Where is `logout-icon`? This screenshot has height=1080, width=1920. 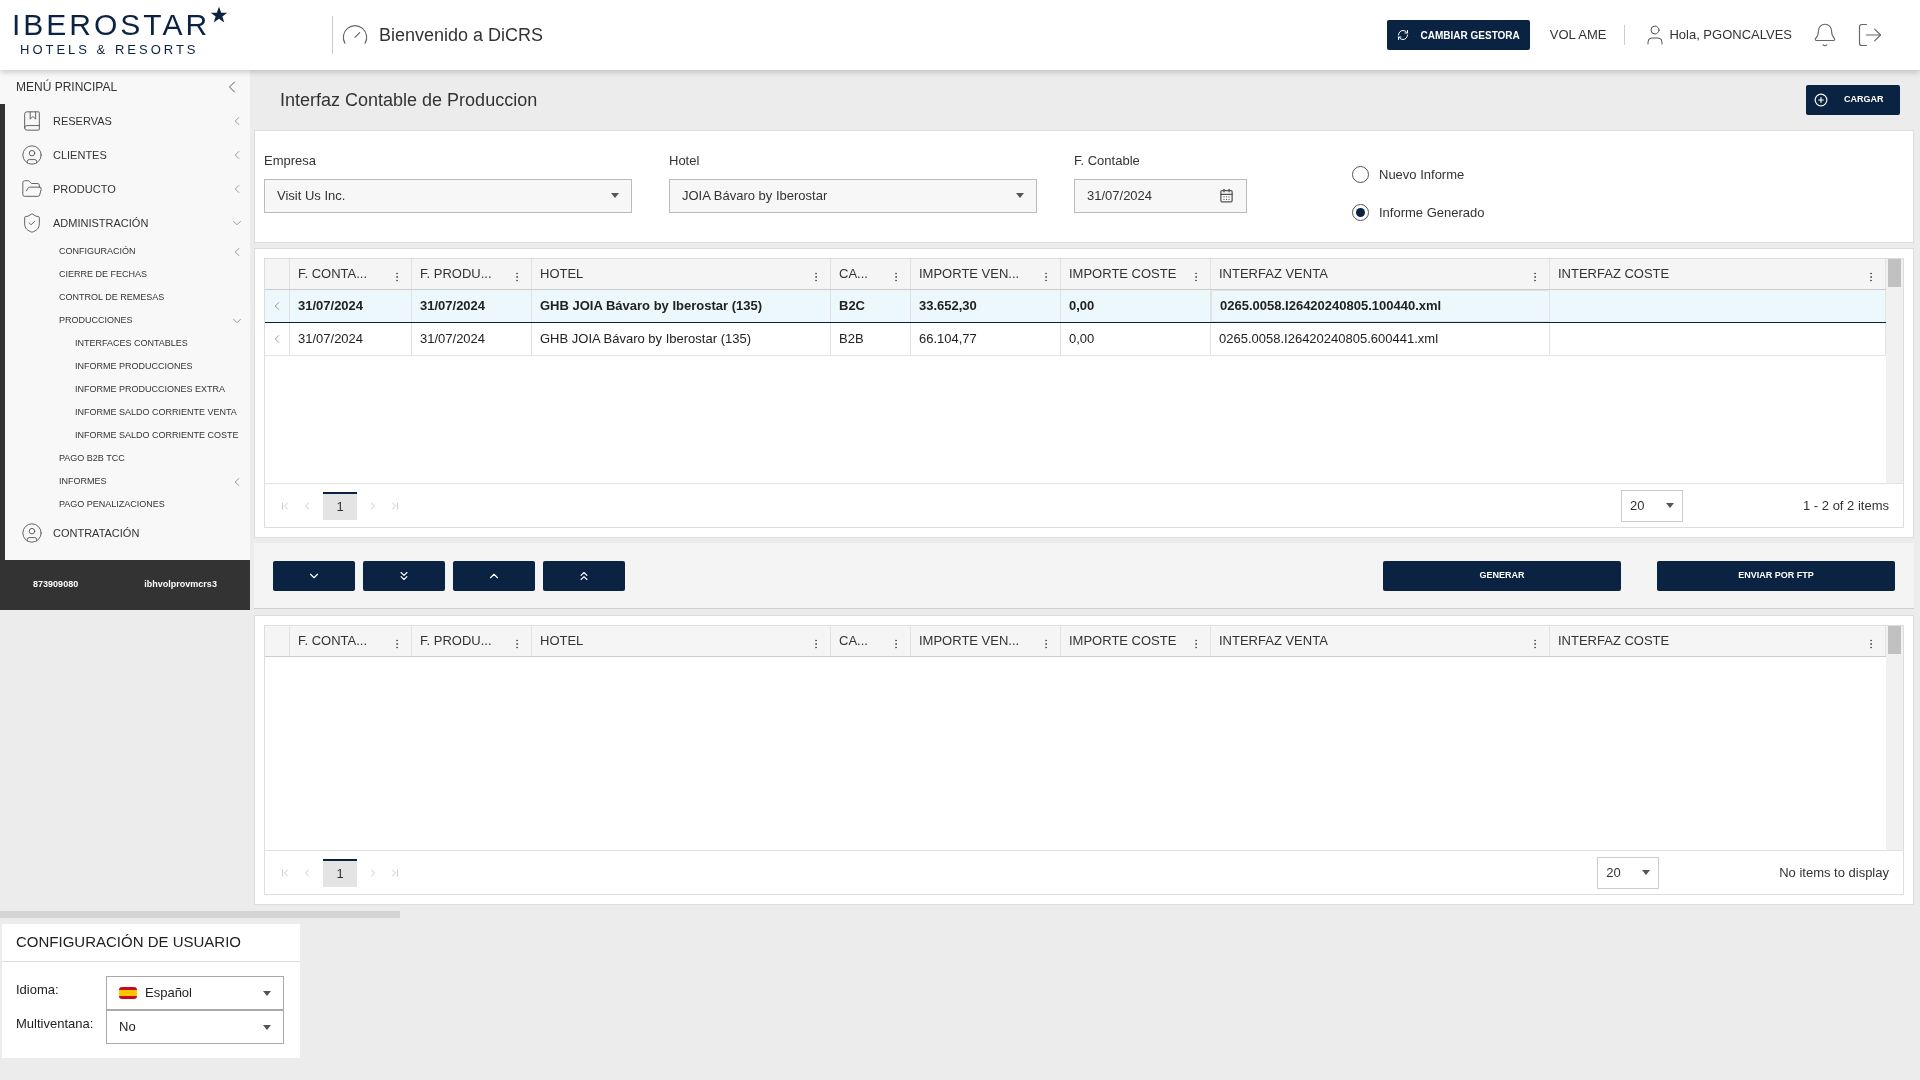 logout-icon is located at coordinates (1870, 35).